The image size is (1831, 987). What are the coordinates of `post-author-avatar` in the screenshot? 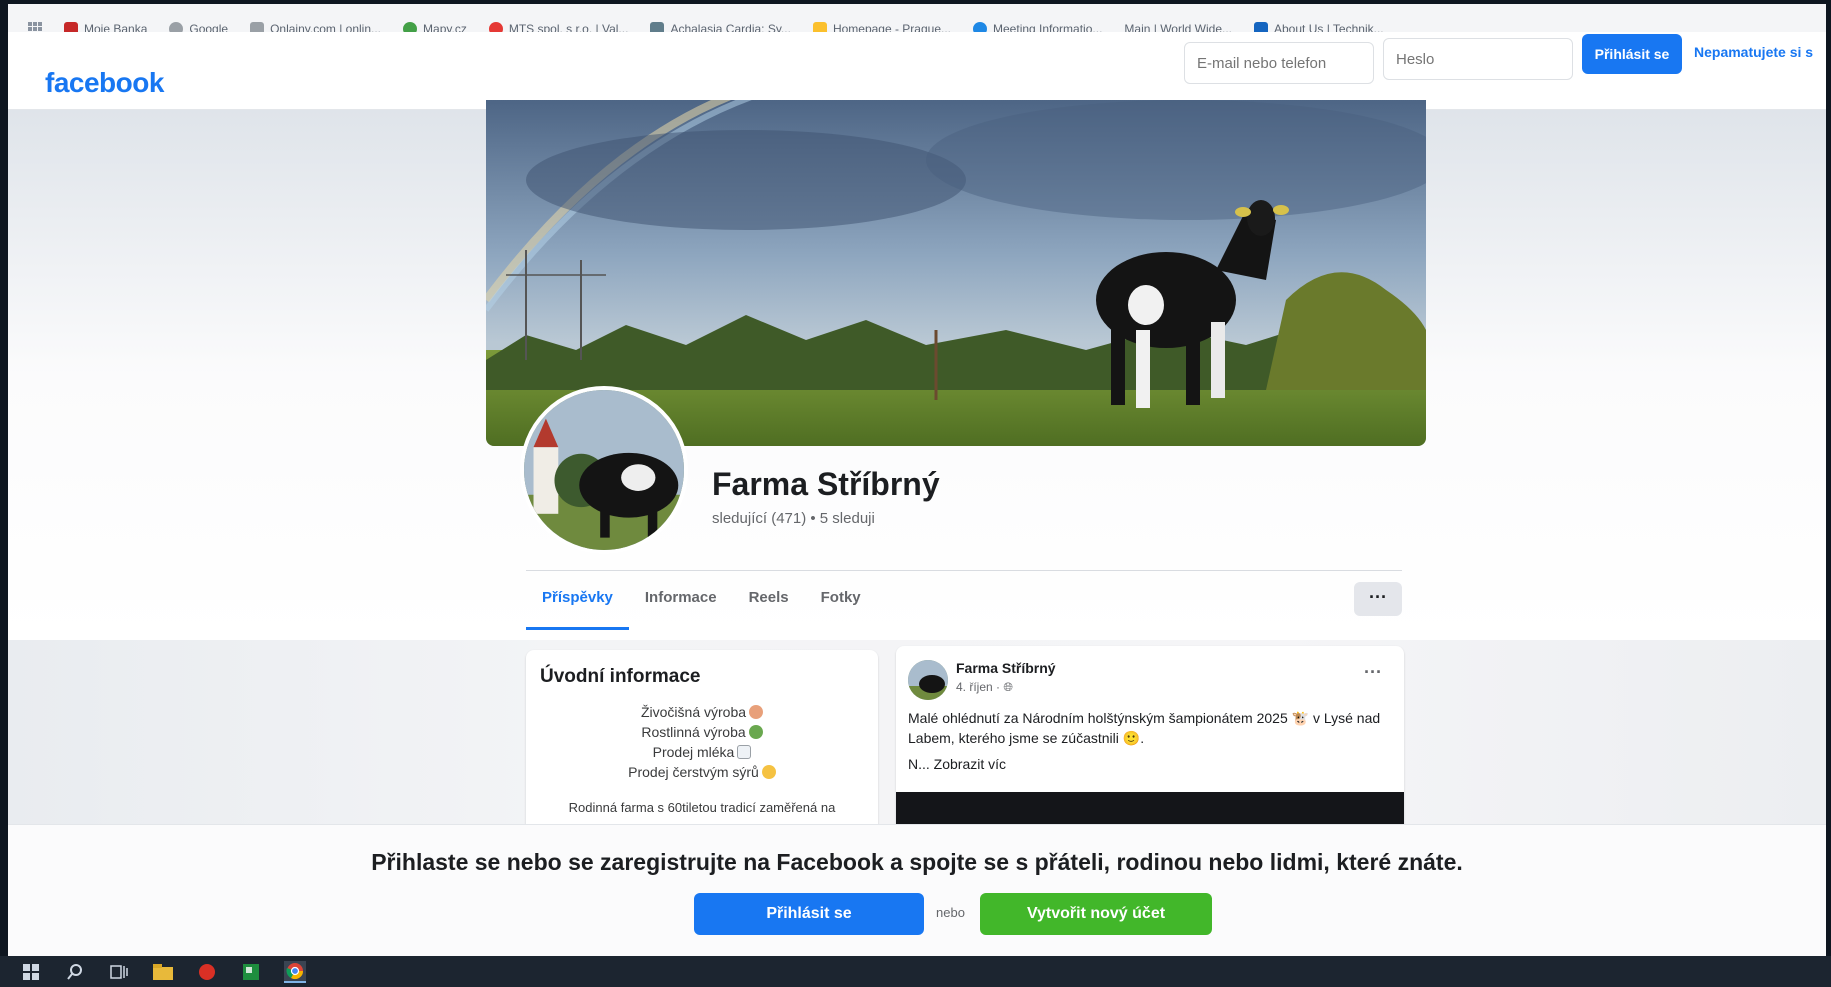 It's located at (928, 680).